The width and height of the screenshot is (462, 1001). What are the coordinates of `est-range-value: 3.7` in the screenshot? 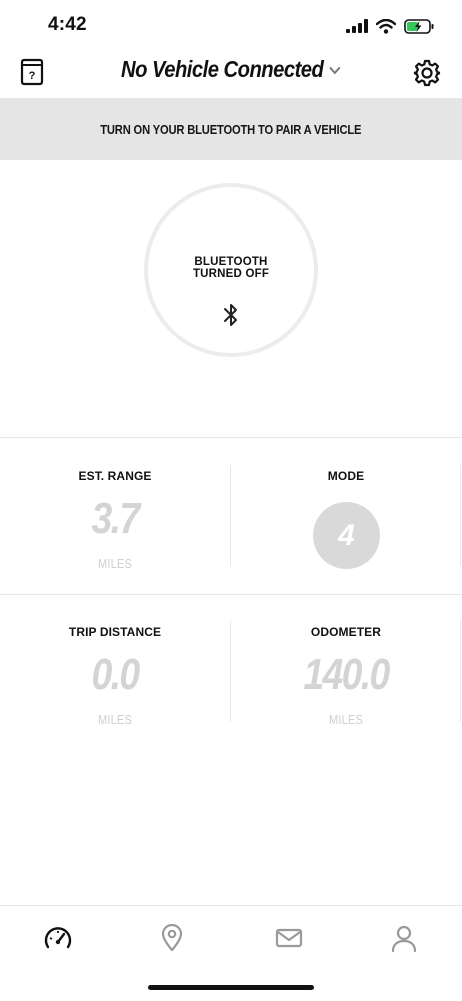 It's located at (116, 518).